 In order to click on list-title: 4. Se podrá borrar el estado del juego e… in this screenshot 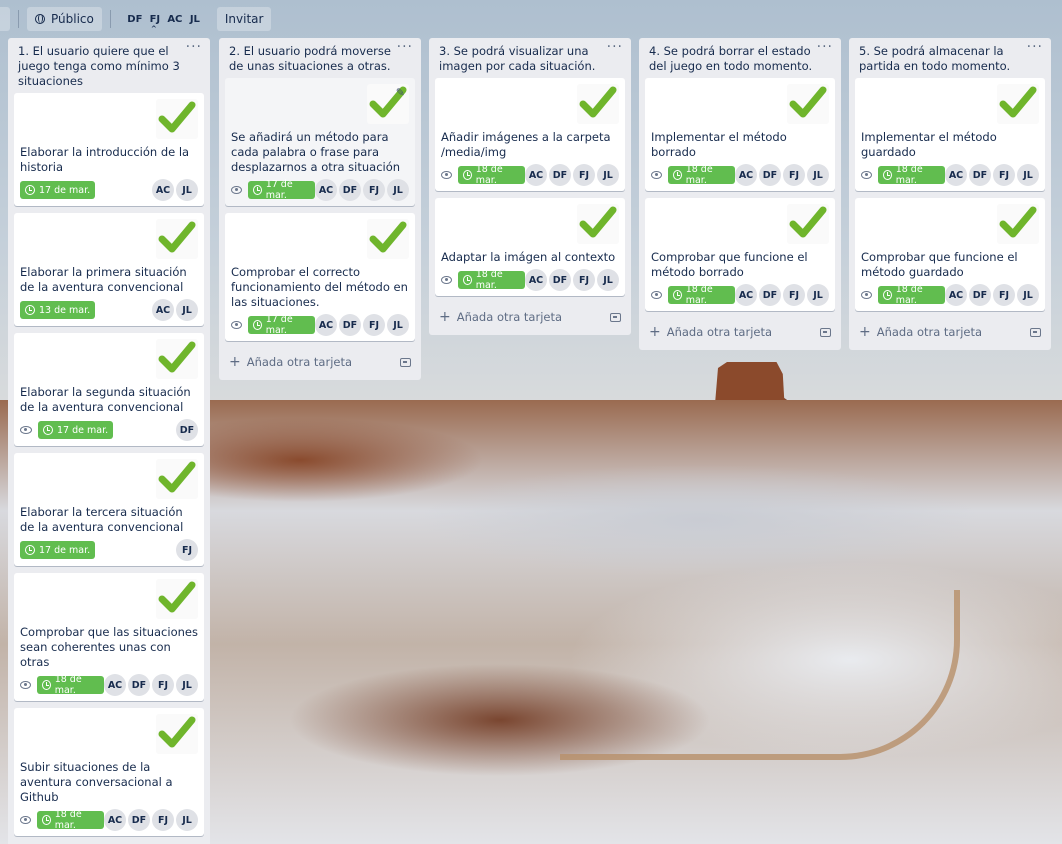, I will do `click(730, 58)`.